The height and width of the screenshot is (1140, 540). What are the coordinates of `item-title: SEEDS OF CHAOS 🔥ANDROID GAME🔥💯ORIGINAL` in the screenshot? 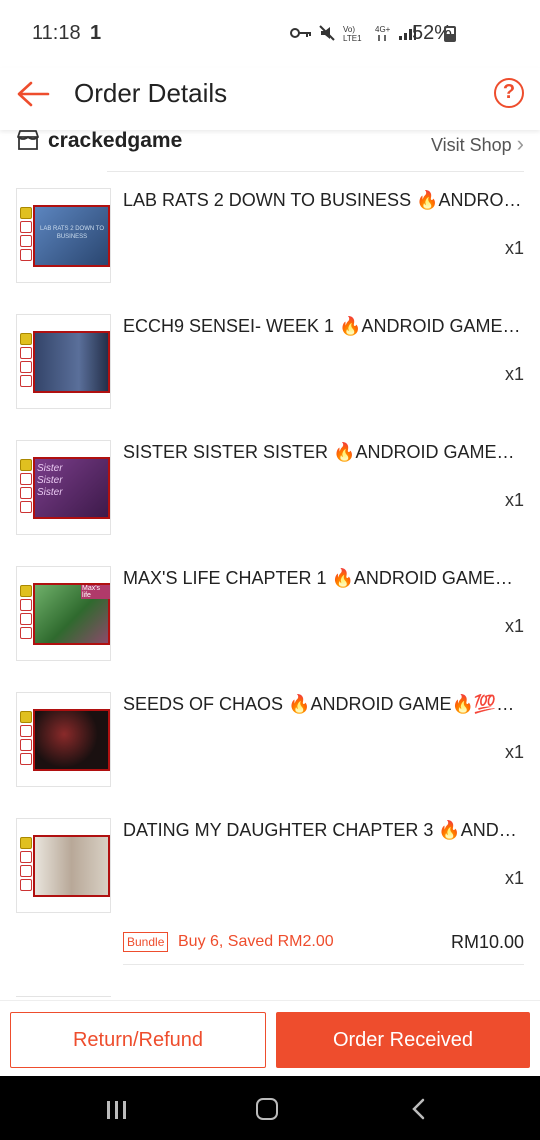 It's located at (323, 704).